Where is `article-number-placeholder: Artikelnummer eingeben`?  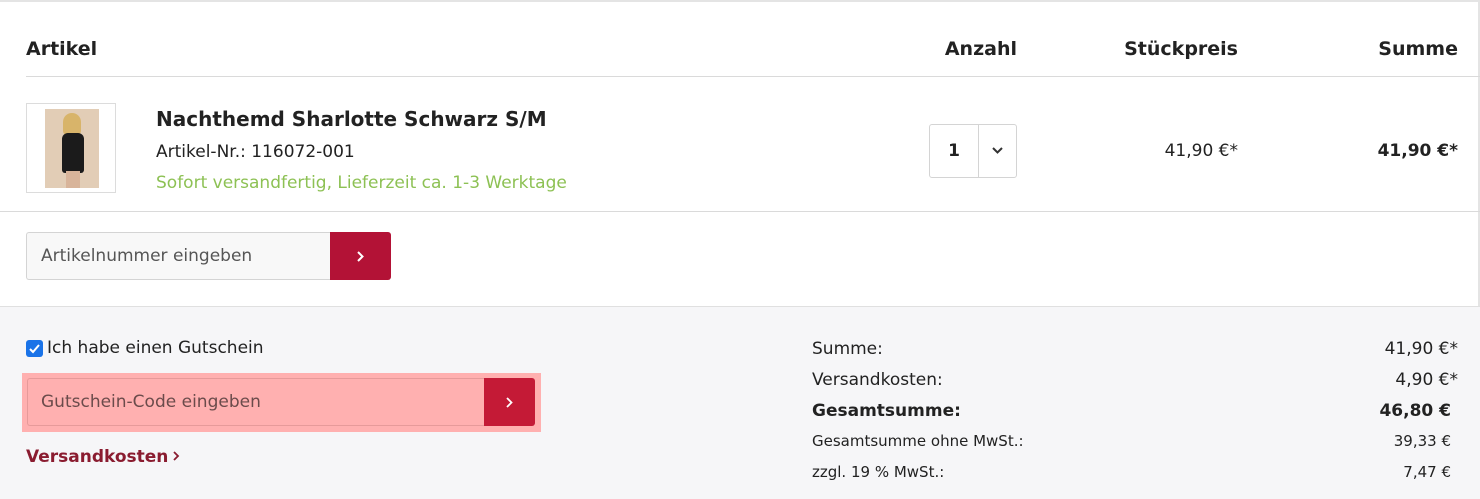
article-number-placeholder: Artikelnummer eingeben is located at coordinates (147, 256).